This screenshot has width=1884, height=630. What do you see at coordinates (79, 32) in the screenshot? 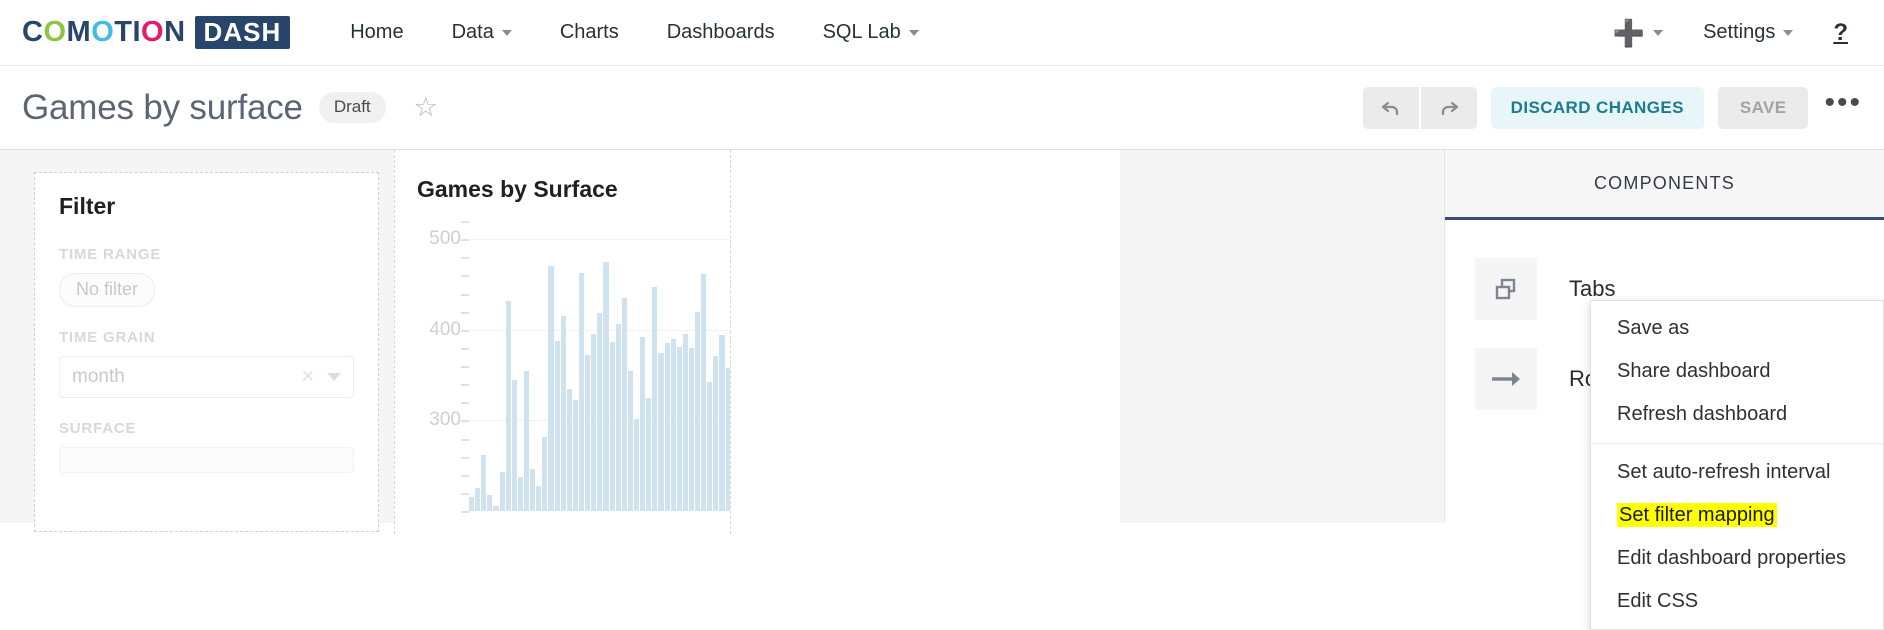
I see `logo-letter: M` at bounding box center [79, 32].